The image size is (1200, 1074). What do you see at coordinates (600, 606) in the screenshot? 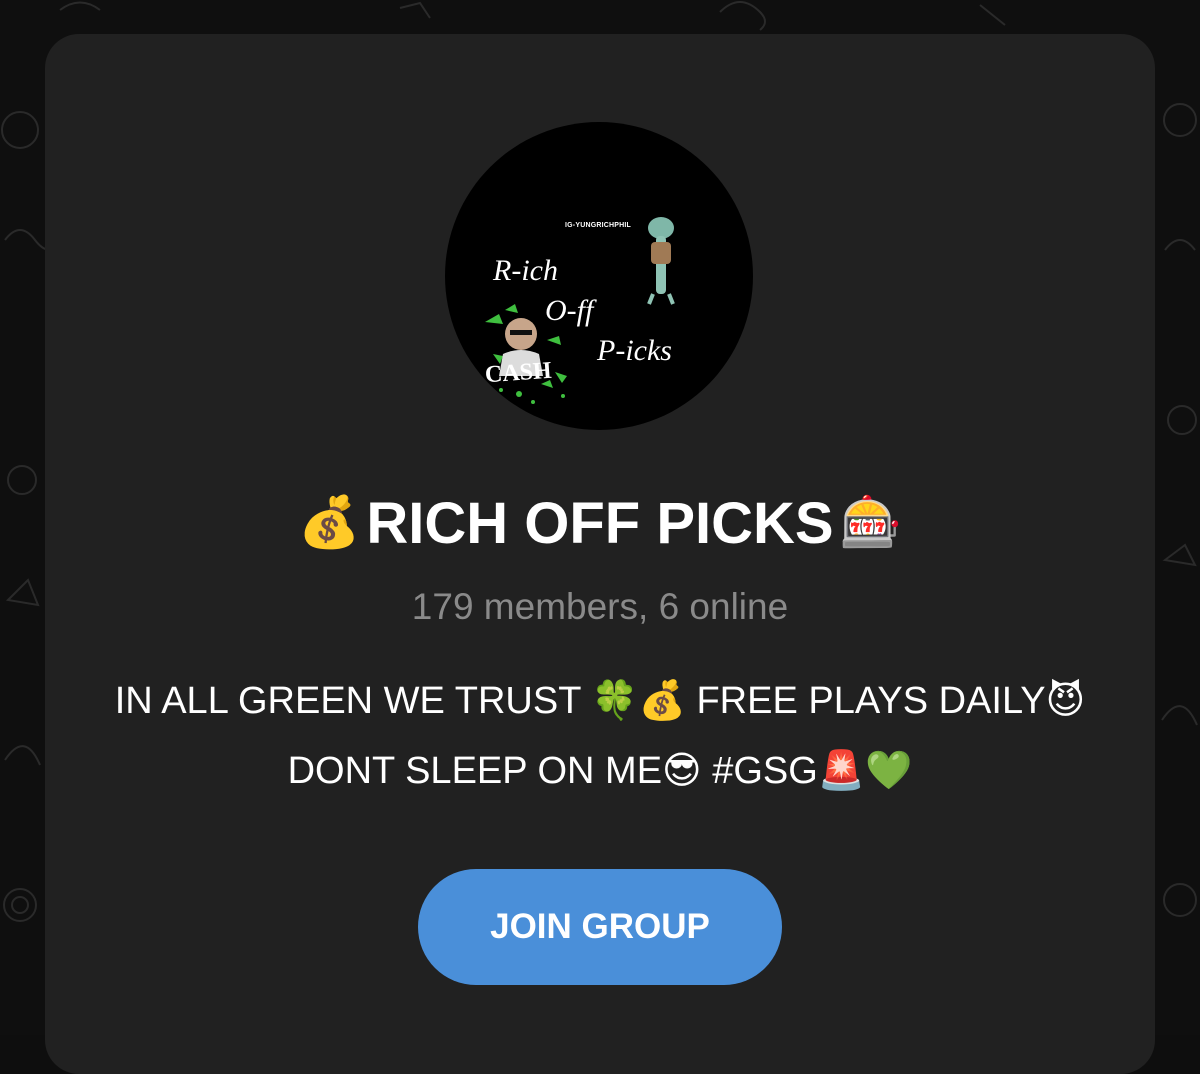
I see `member-count: 179 members, 6 online` at bounding box center [600, 606].